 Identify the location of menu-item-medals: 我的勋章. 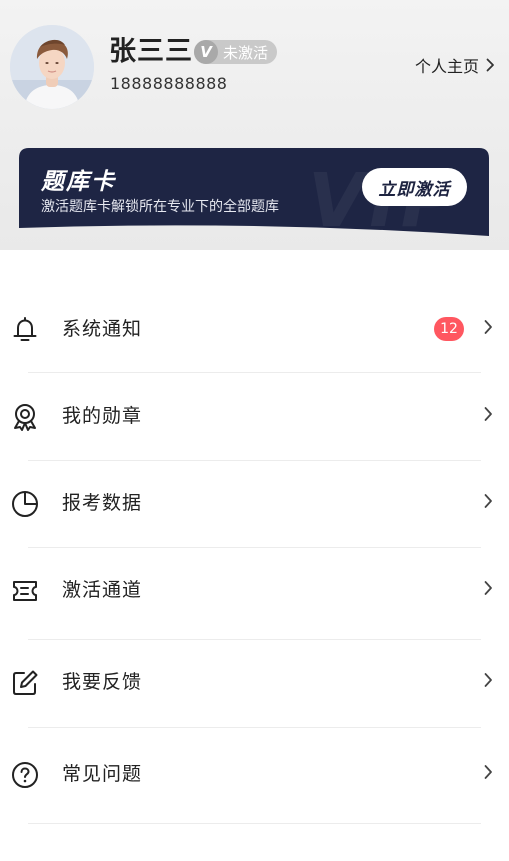
(254, 416).